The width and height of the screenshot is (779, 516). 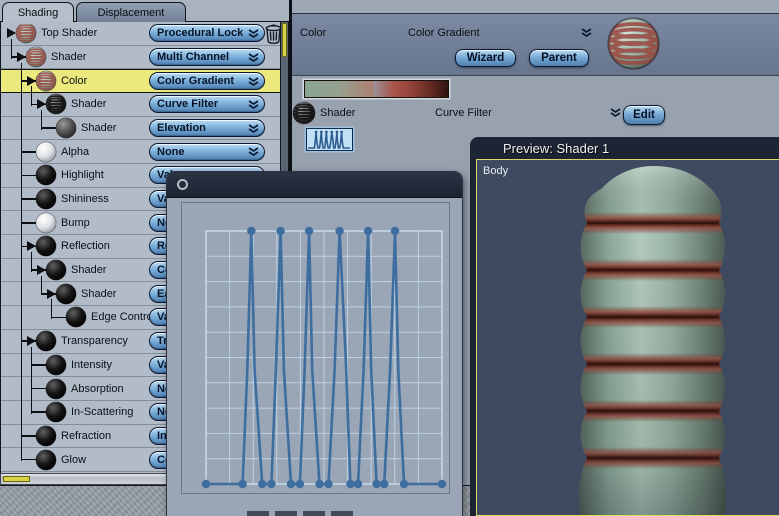 I want to click on tree-row-label: Color, so click(x=74, y=81).